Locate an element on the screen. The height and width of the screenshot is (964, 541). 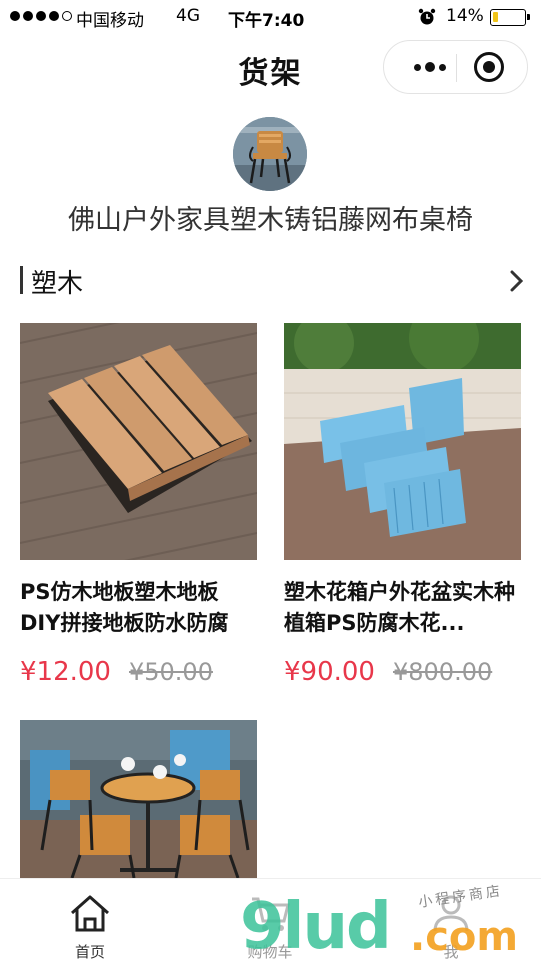
tab-label: 我 is located at coordinates (451, 952).